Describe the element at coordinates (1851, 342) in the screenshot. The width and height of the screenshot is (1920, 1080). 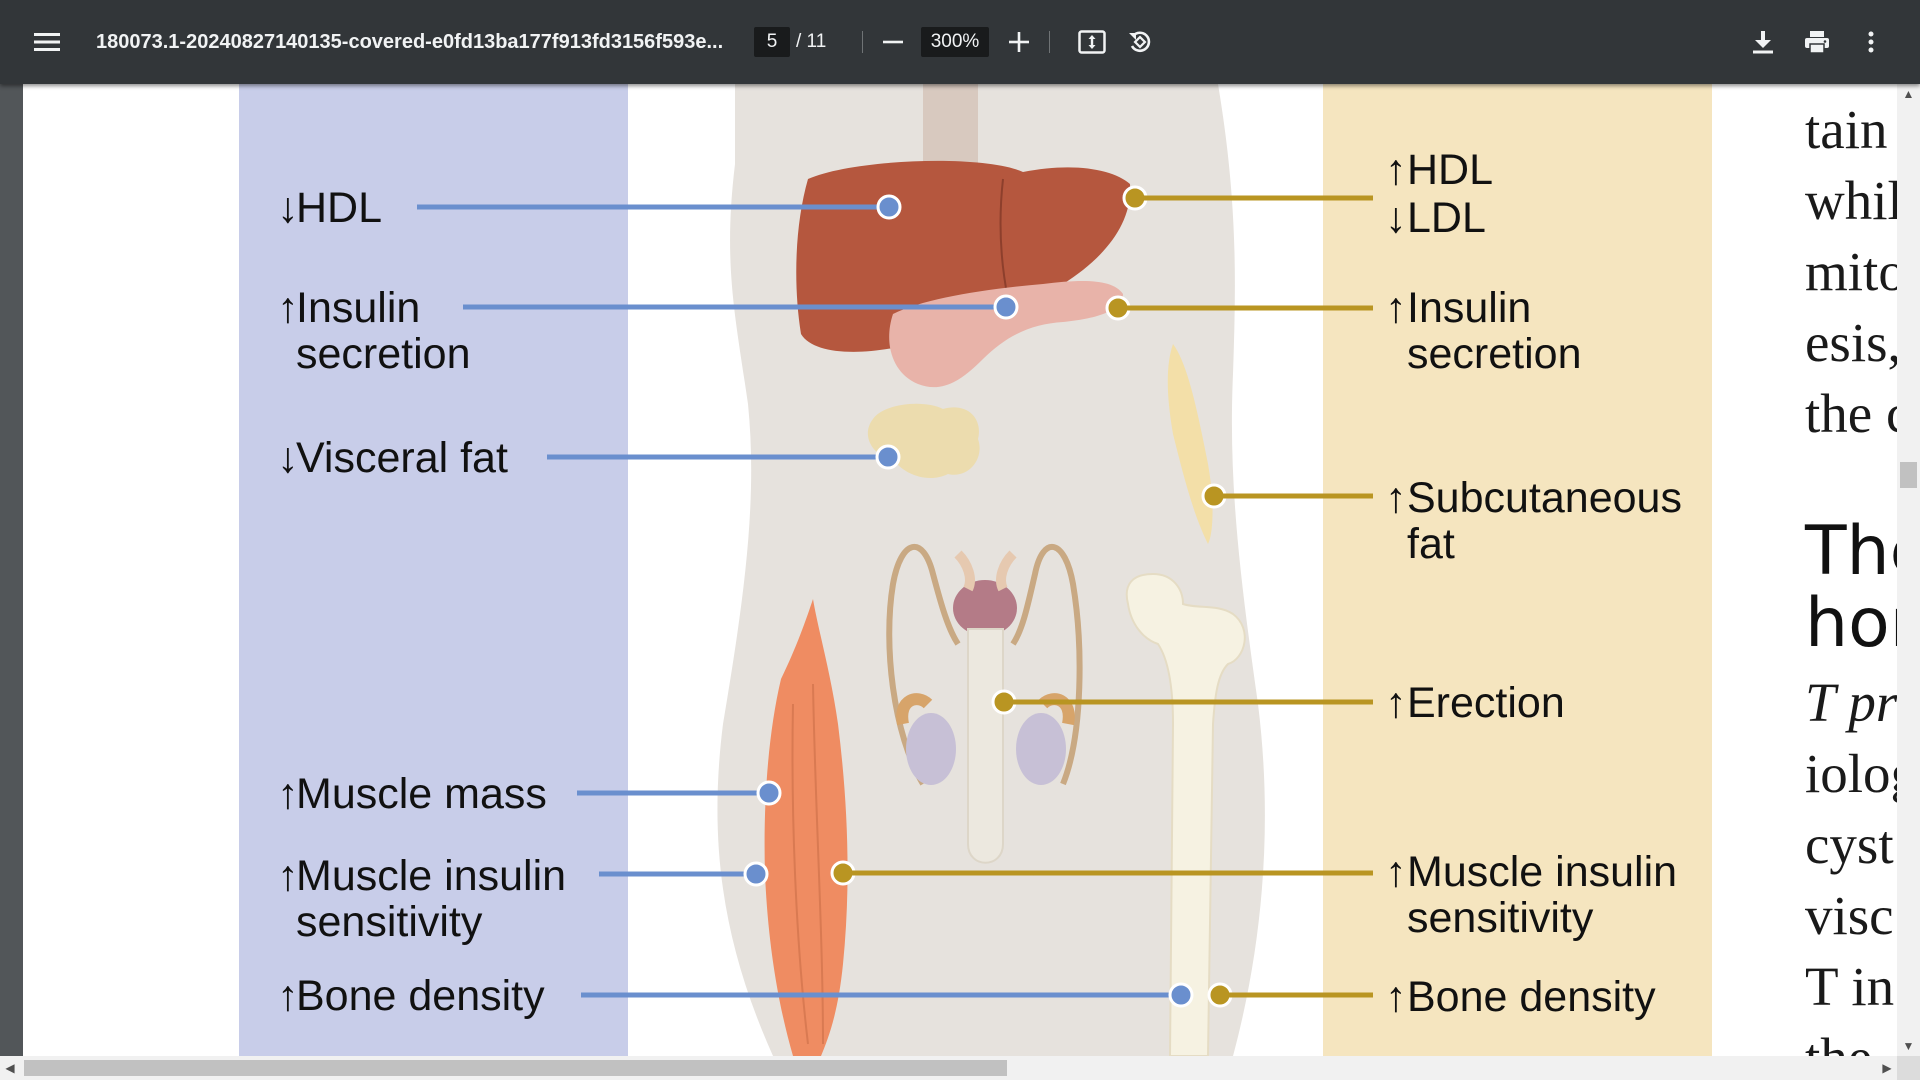
I see `body-text-line: esis,` at that location.